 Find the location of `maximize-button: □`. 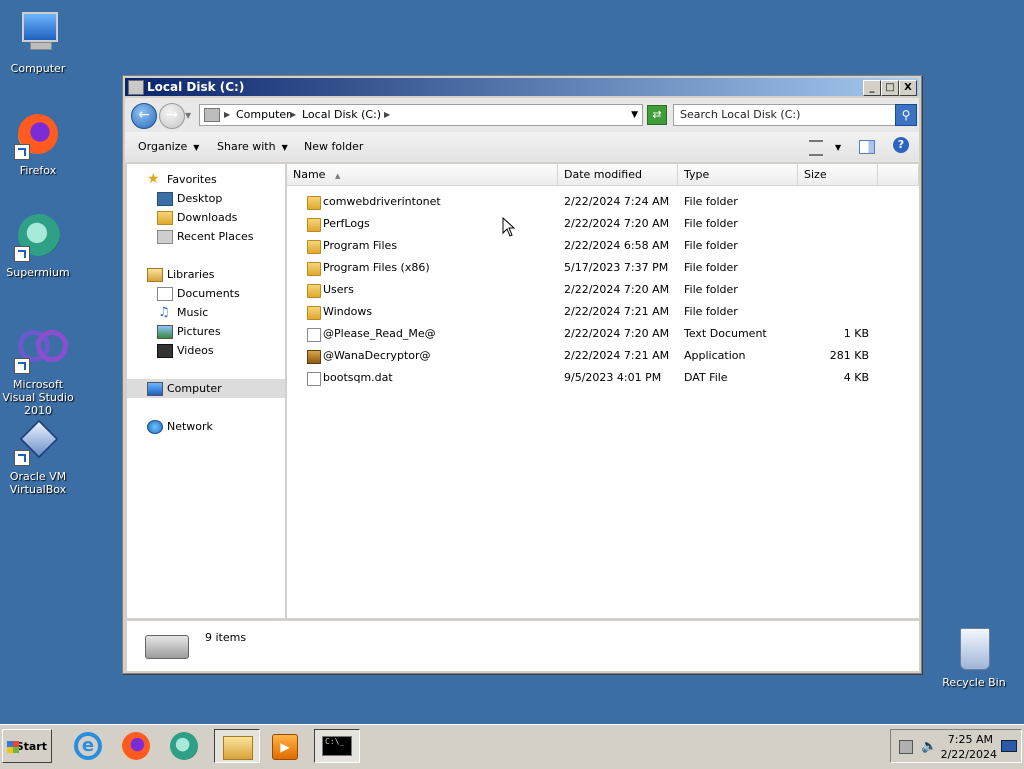

maximize-button: □ is located at coordinates (890, 88).